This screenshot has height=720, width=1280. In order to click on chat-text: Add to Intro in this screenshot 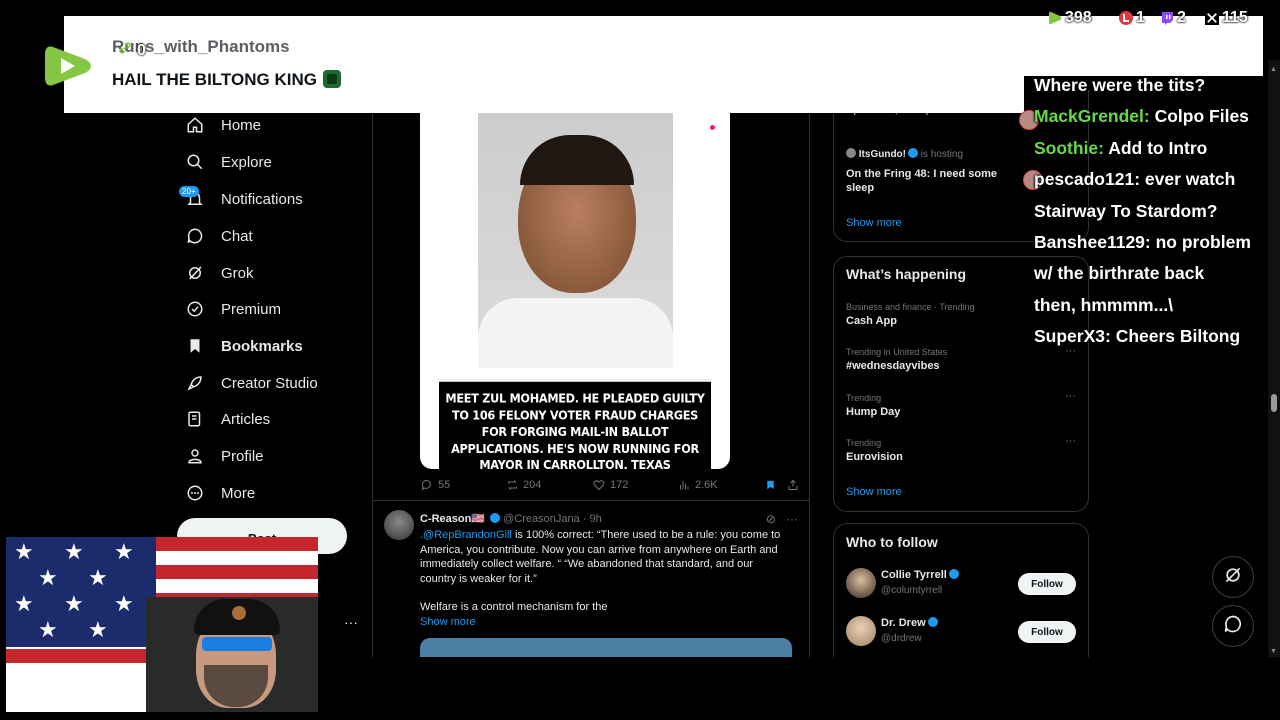, I will do `click(1156, 147)`.